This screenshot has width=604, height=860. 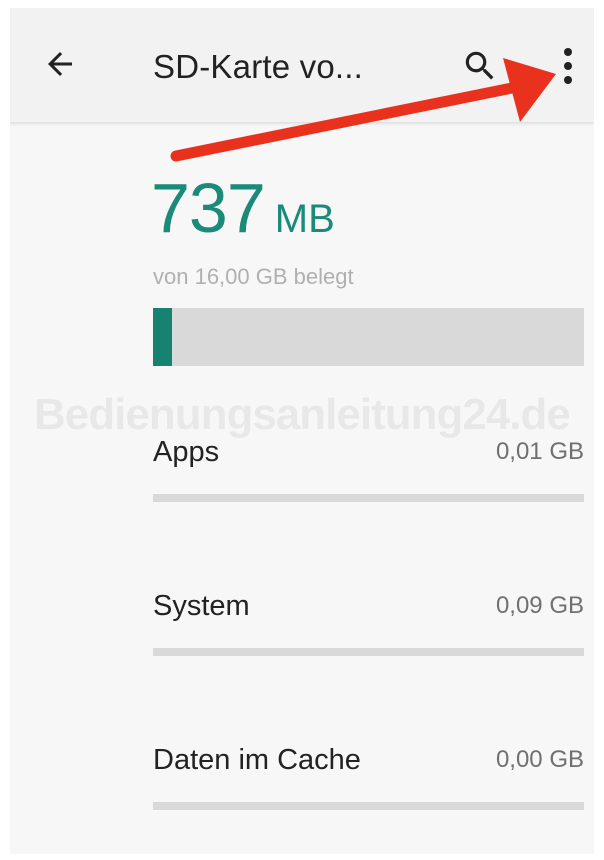 I want to click on search-button, so click(x=480, y=66).